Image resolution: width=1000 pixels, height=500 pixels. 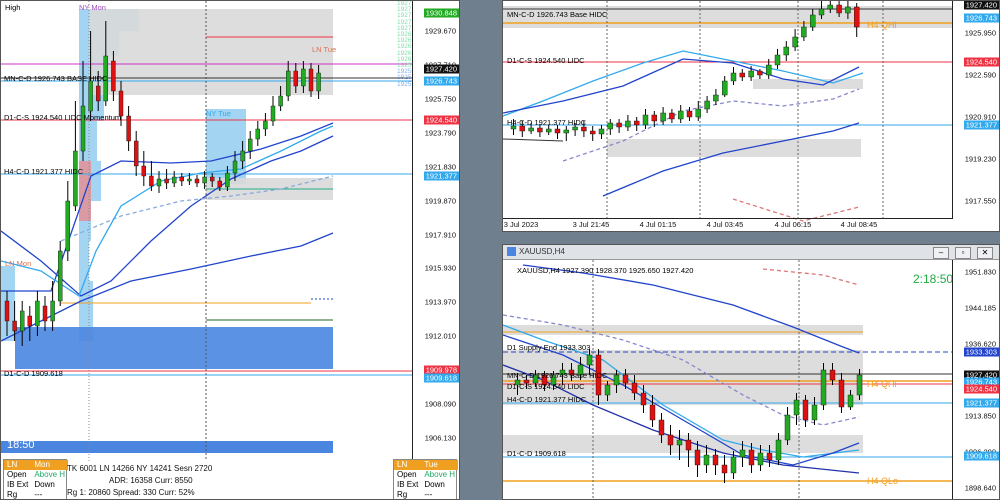 What do you see at coordinates (440, 302) in the screenshot?
I see `left-axis-tick: 1913.970` at bounding box center [440, 302].